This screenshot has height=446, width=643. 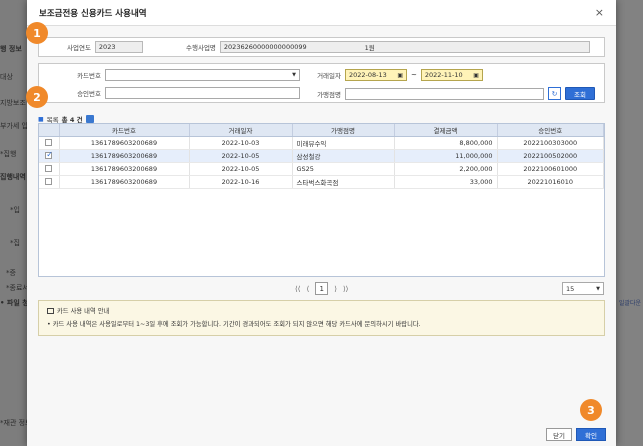 What do you see at coordinates (550, 182) in the screenshot?
I see `approval-cell: 20221016010` at bounding box center [550, 182].